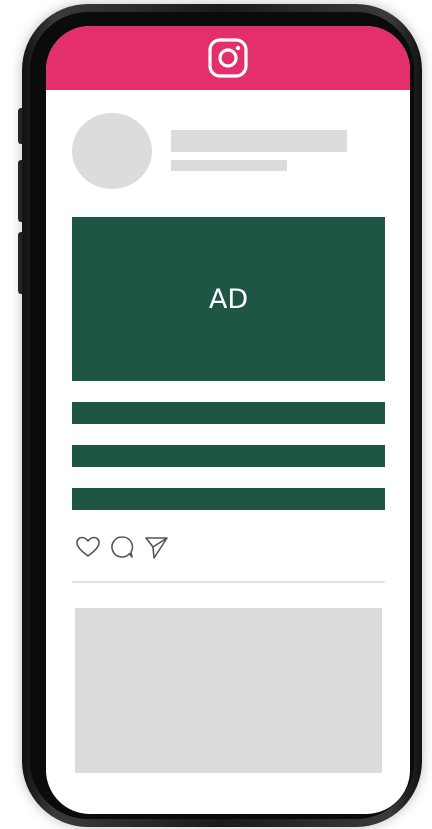 This screenshot has height=829, width=432. Describe the element at coordinates (88, 547) in the screenshot. I see `heart-icon` at that location.